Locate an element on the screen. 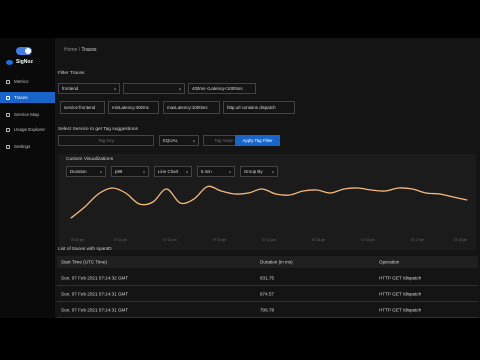 The width and height of the screenshot is (480, 360). cell-duration: 874.57 is located at coordinates (267, 294).